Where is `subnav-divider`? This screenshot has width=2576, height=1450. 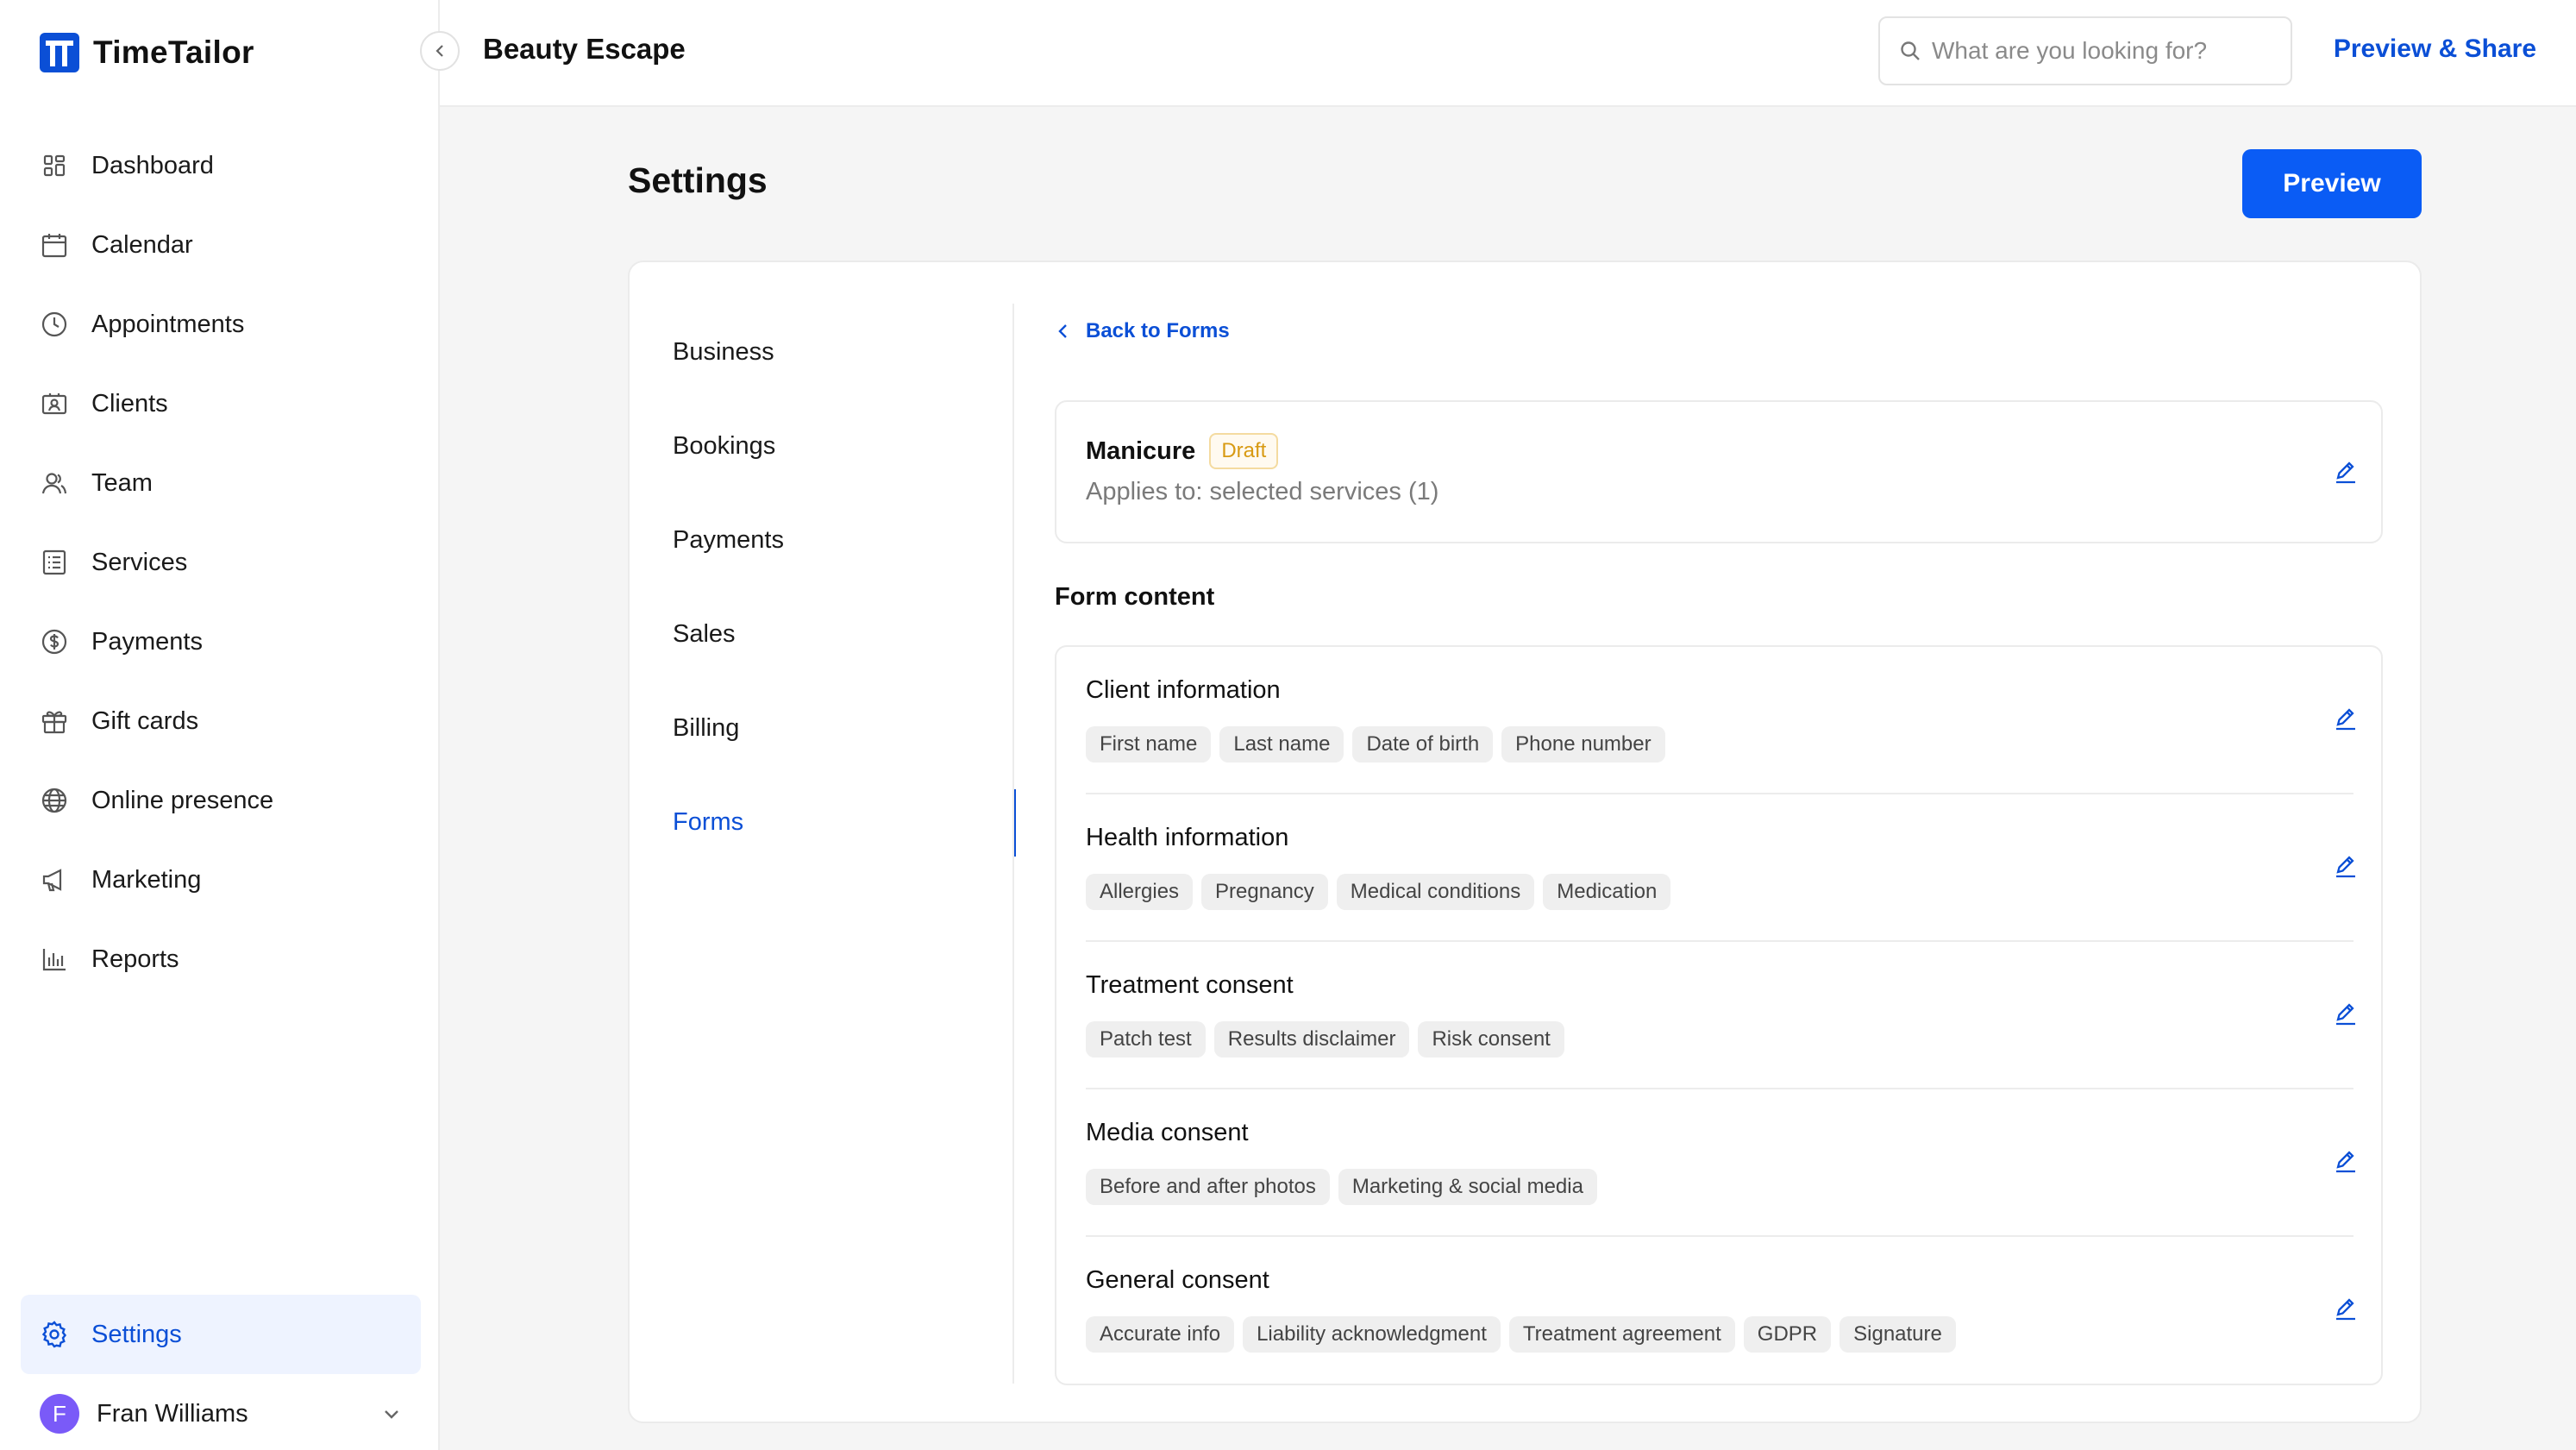 subnav-divider is located at coordinates (1013, 844).